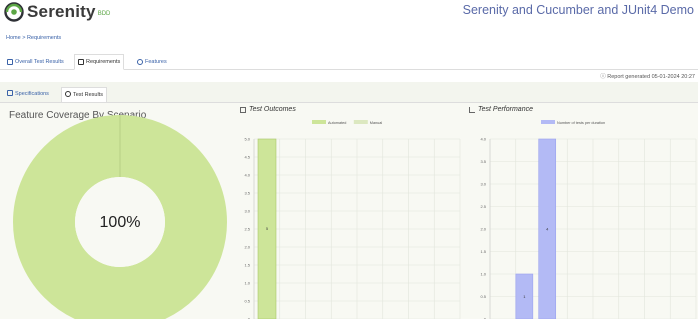  Describe the element at coordinates (472, 109) in the screenshot. I see `line-chart-icon` at that location.